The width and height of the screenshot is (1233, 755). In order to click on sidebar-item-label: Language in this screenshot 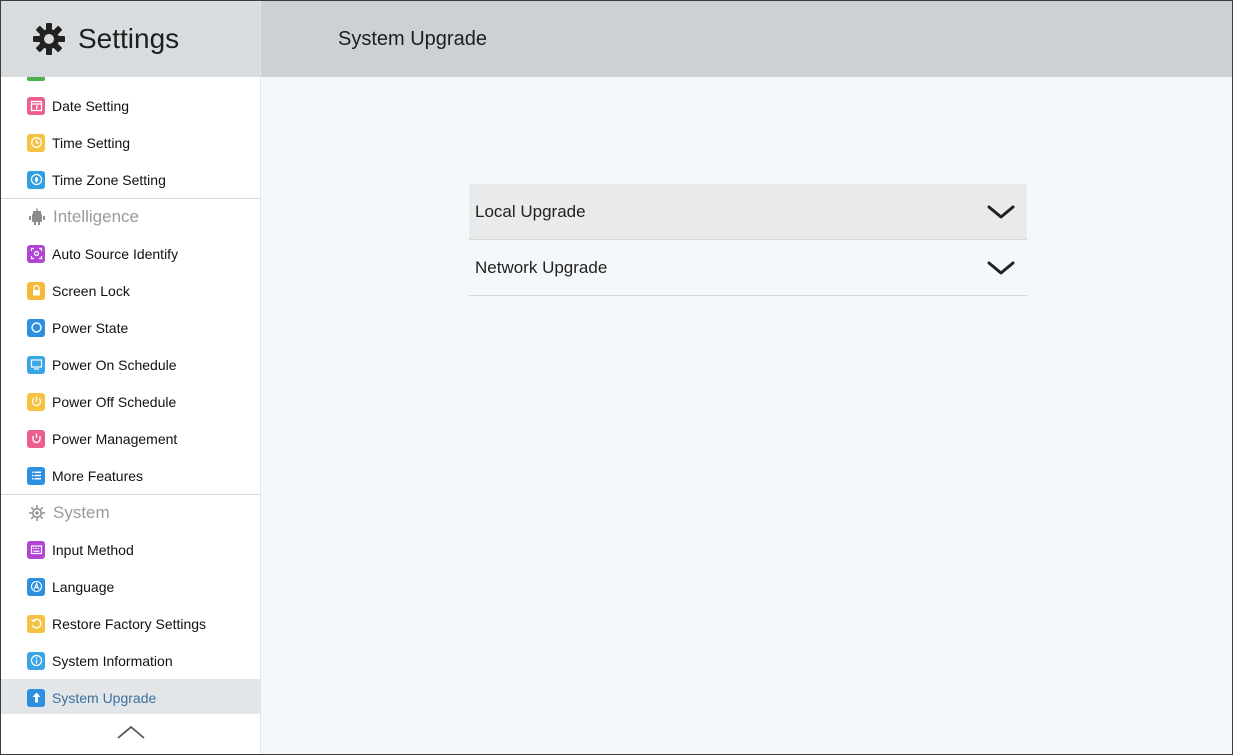, I will do `click(83, 586)`.